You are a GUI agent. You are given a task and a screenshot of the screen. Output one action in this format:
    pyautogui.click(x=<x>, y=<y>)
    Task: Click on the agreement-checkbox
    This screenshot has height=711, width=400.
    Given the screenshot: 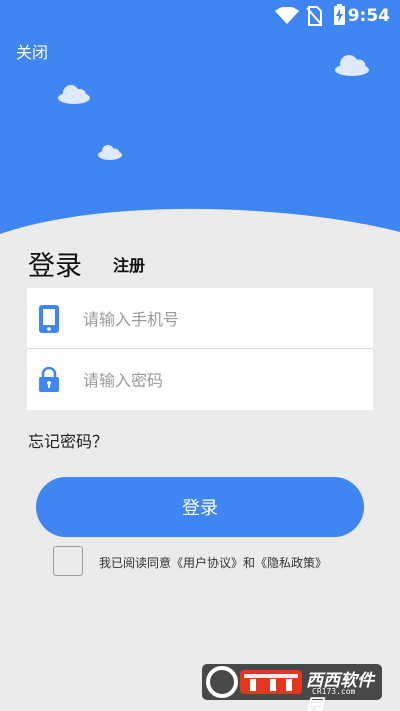 What is the action you would take?
    pyautogui.click(x=68, y=561)
    